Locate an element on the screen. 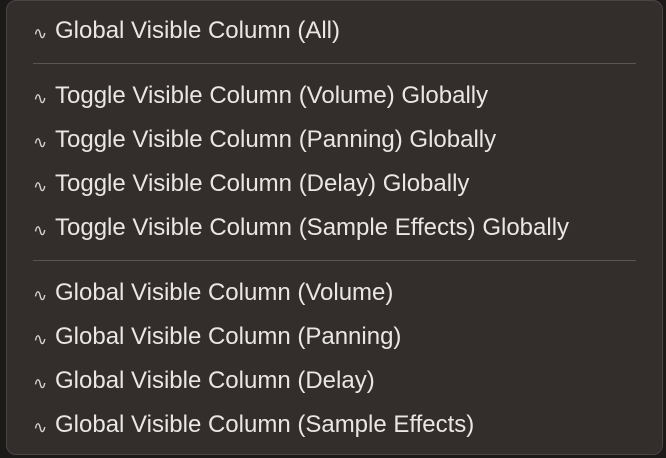 The width and height of the screenshot is (666, 458). menu-item-global-sample-effects: ∿ Global Visible Column (Sample Effects) is located at coordinates (334, 425).